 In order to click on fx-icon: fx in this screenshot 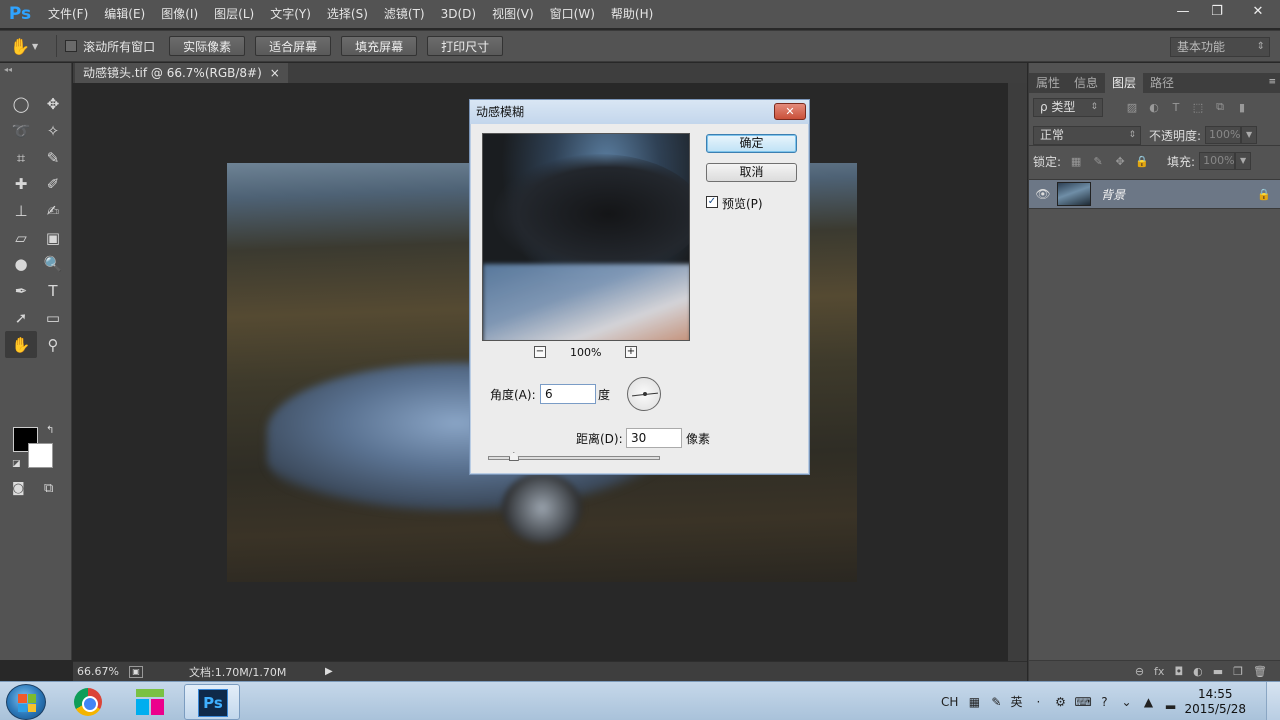, I will do `click(1159, 671)`.